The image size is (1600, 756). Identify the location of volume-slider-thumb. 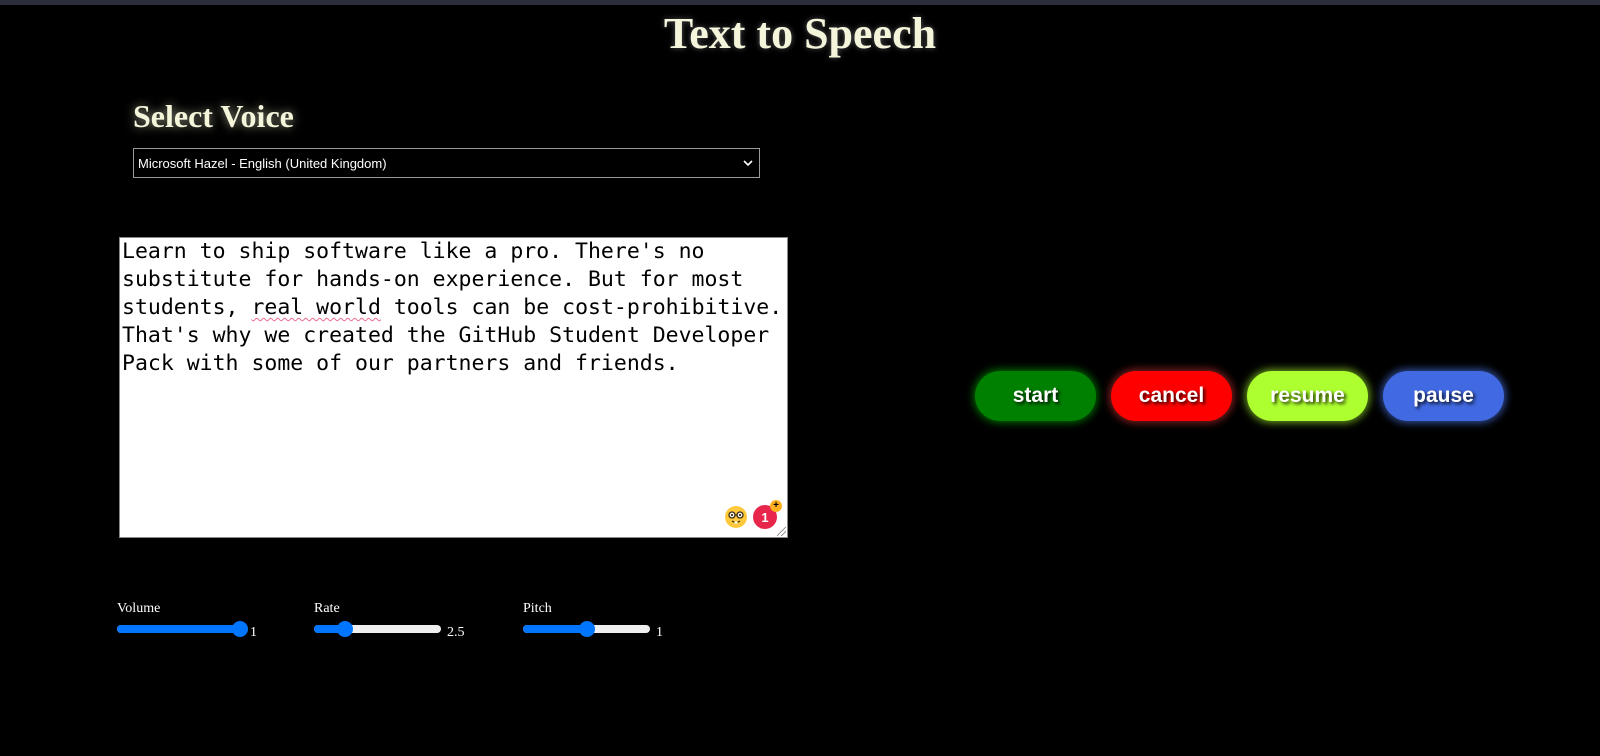
(240, 629).